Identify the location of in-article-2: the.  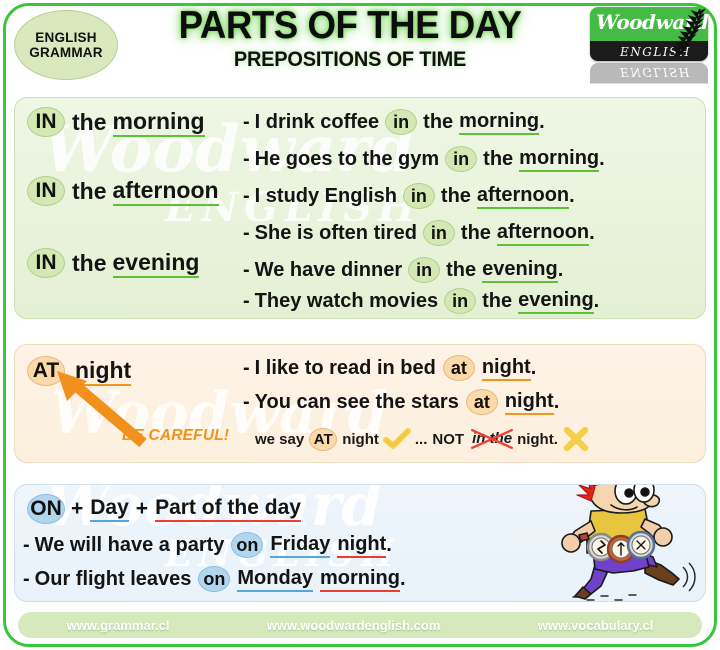
(89, 262).